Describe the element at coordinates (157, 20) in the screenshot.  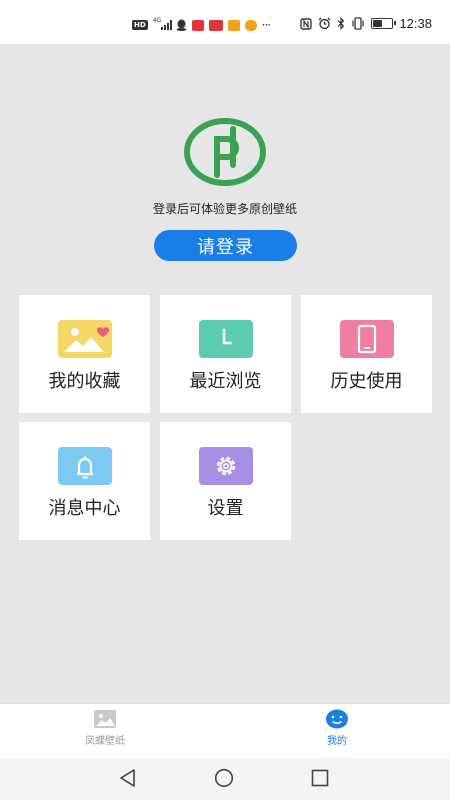
I see `network-label: 4G` at that location.